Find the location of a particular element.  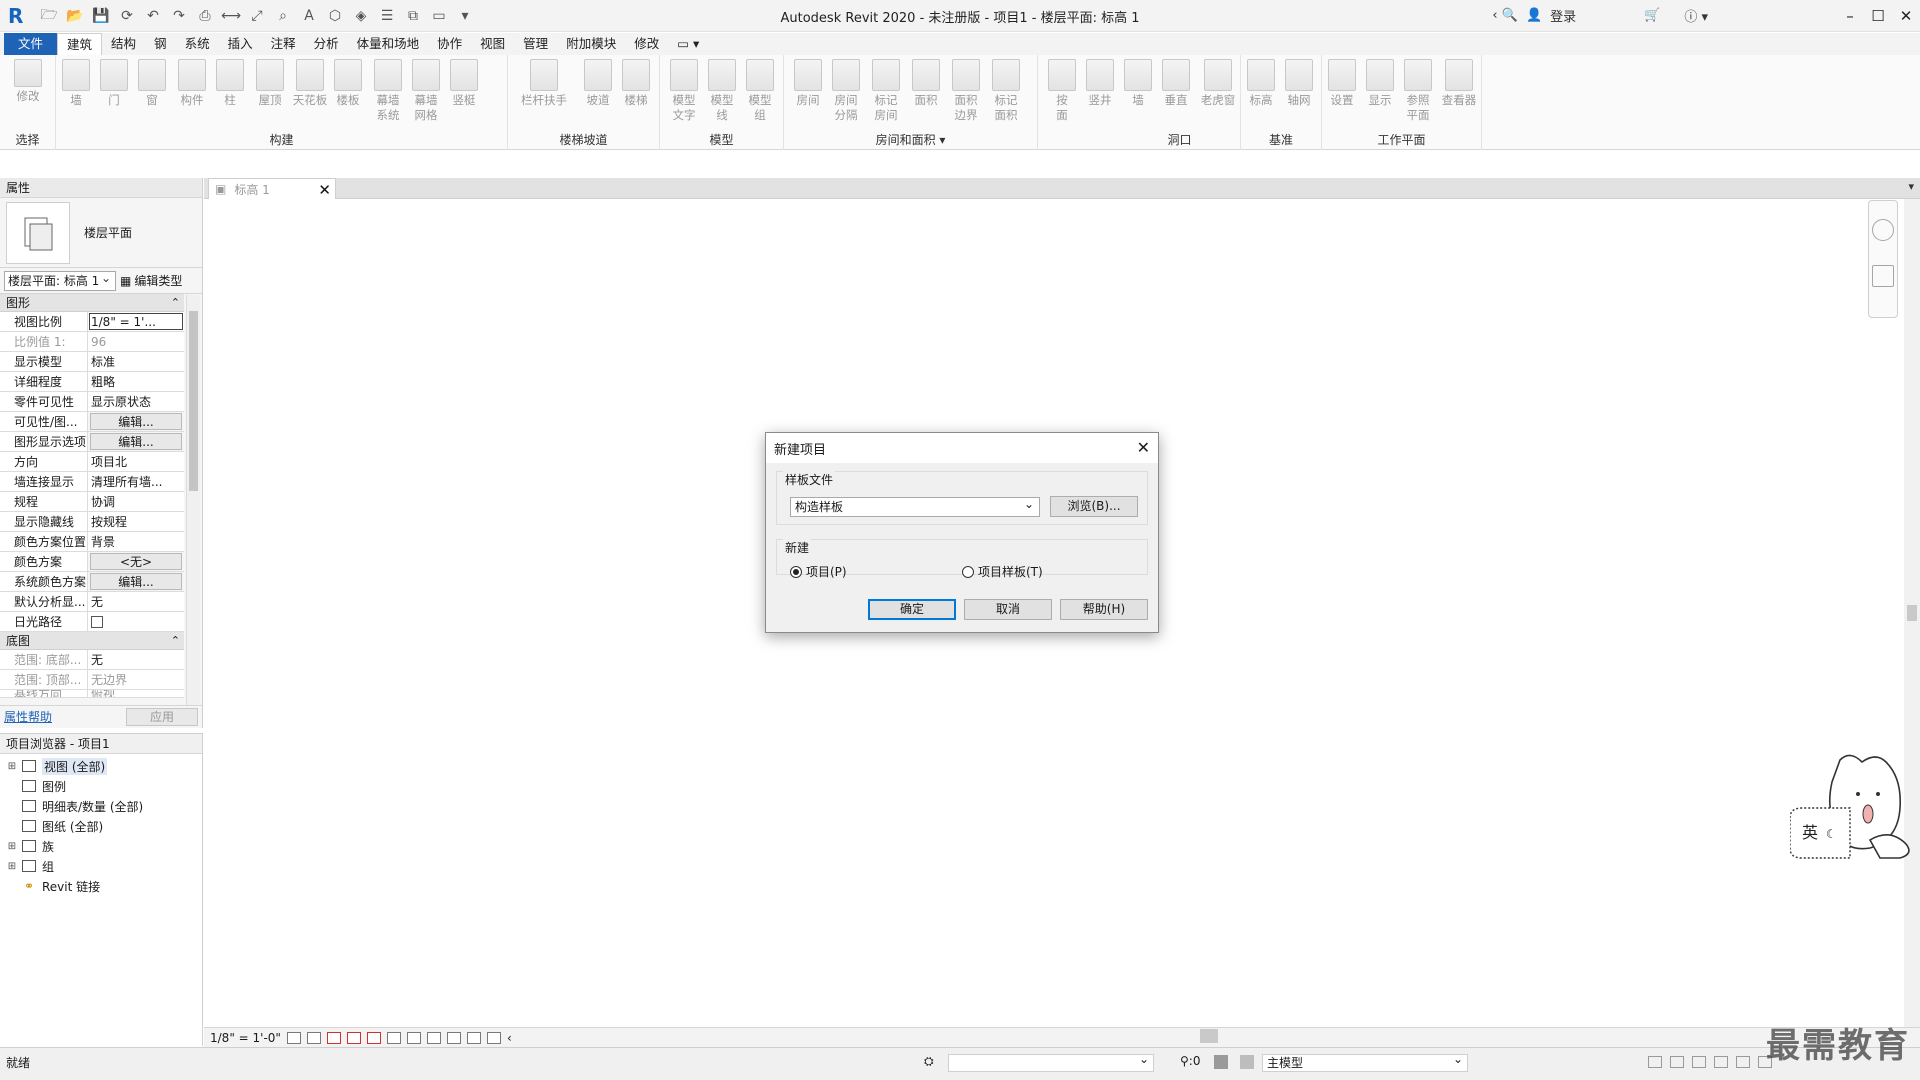

sun-path-checkbox is located at coordinates (97, 622).